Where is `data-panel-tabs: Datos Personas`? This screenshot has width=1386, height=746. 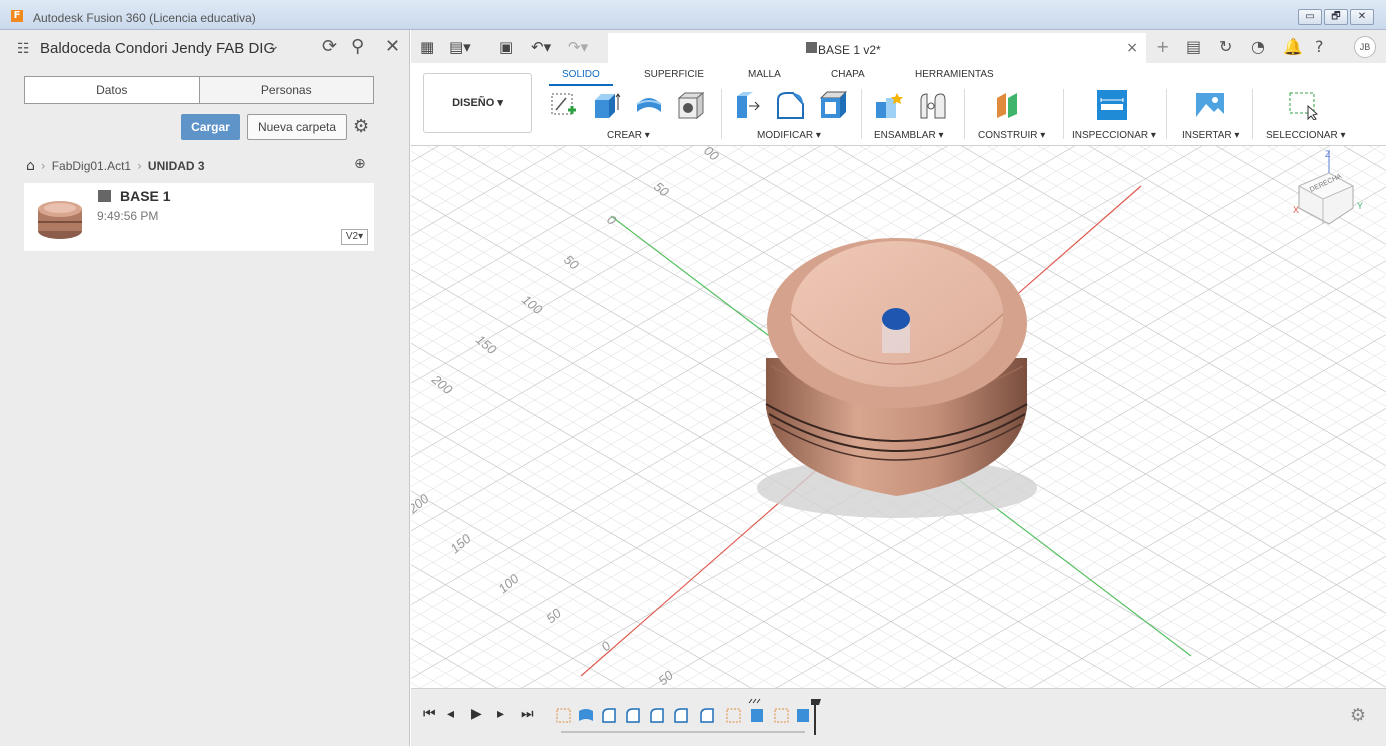 data-panel-tabs: Datos Personas is located at coordinates (199, 90).